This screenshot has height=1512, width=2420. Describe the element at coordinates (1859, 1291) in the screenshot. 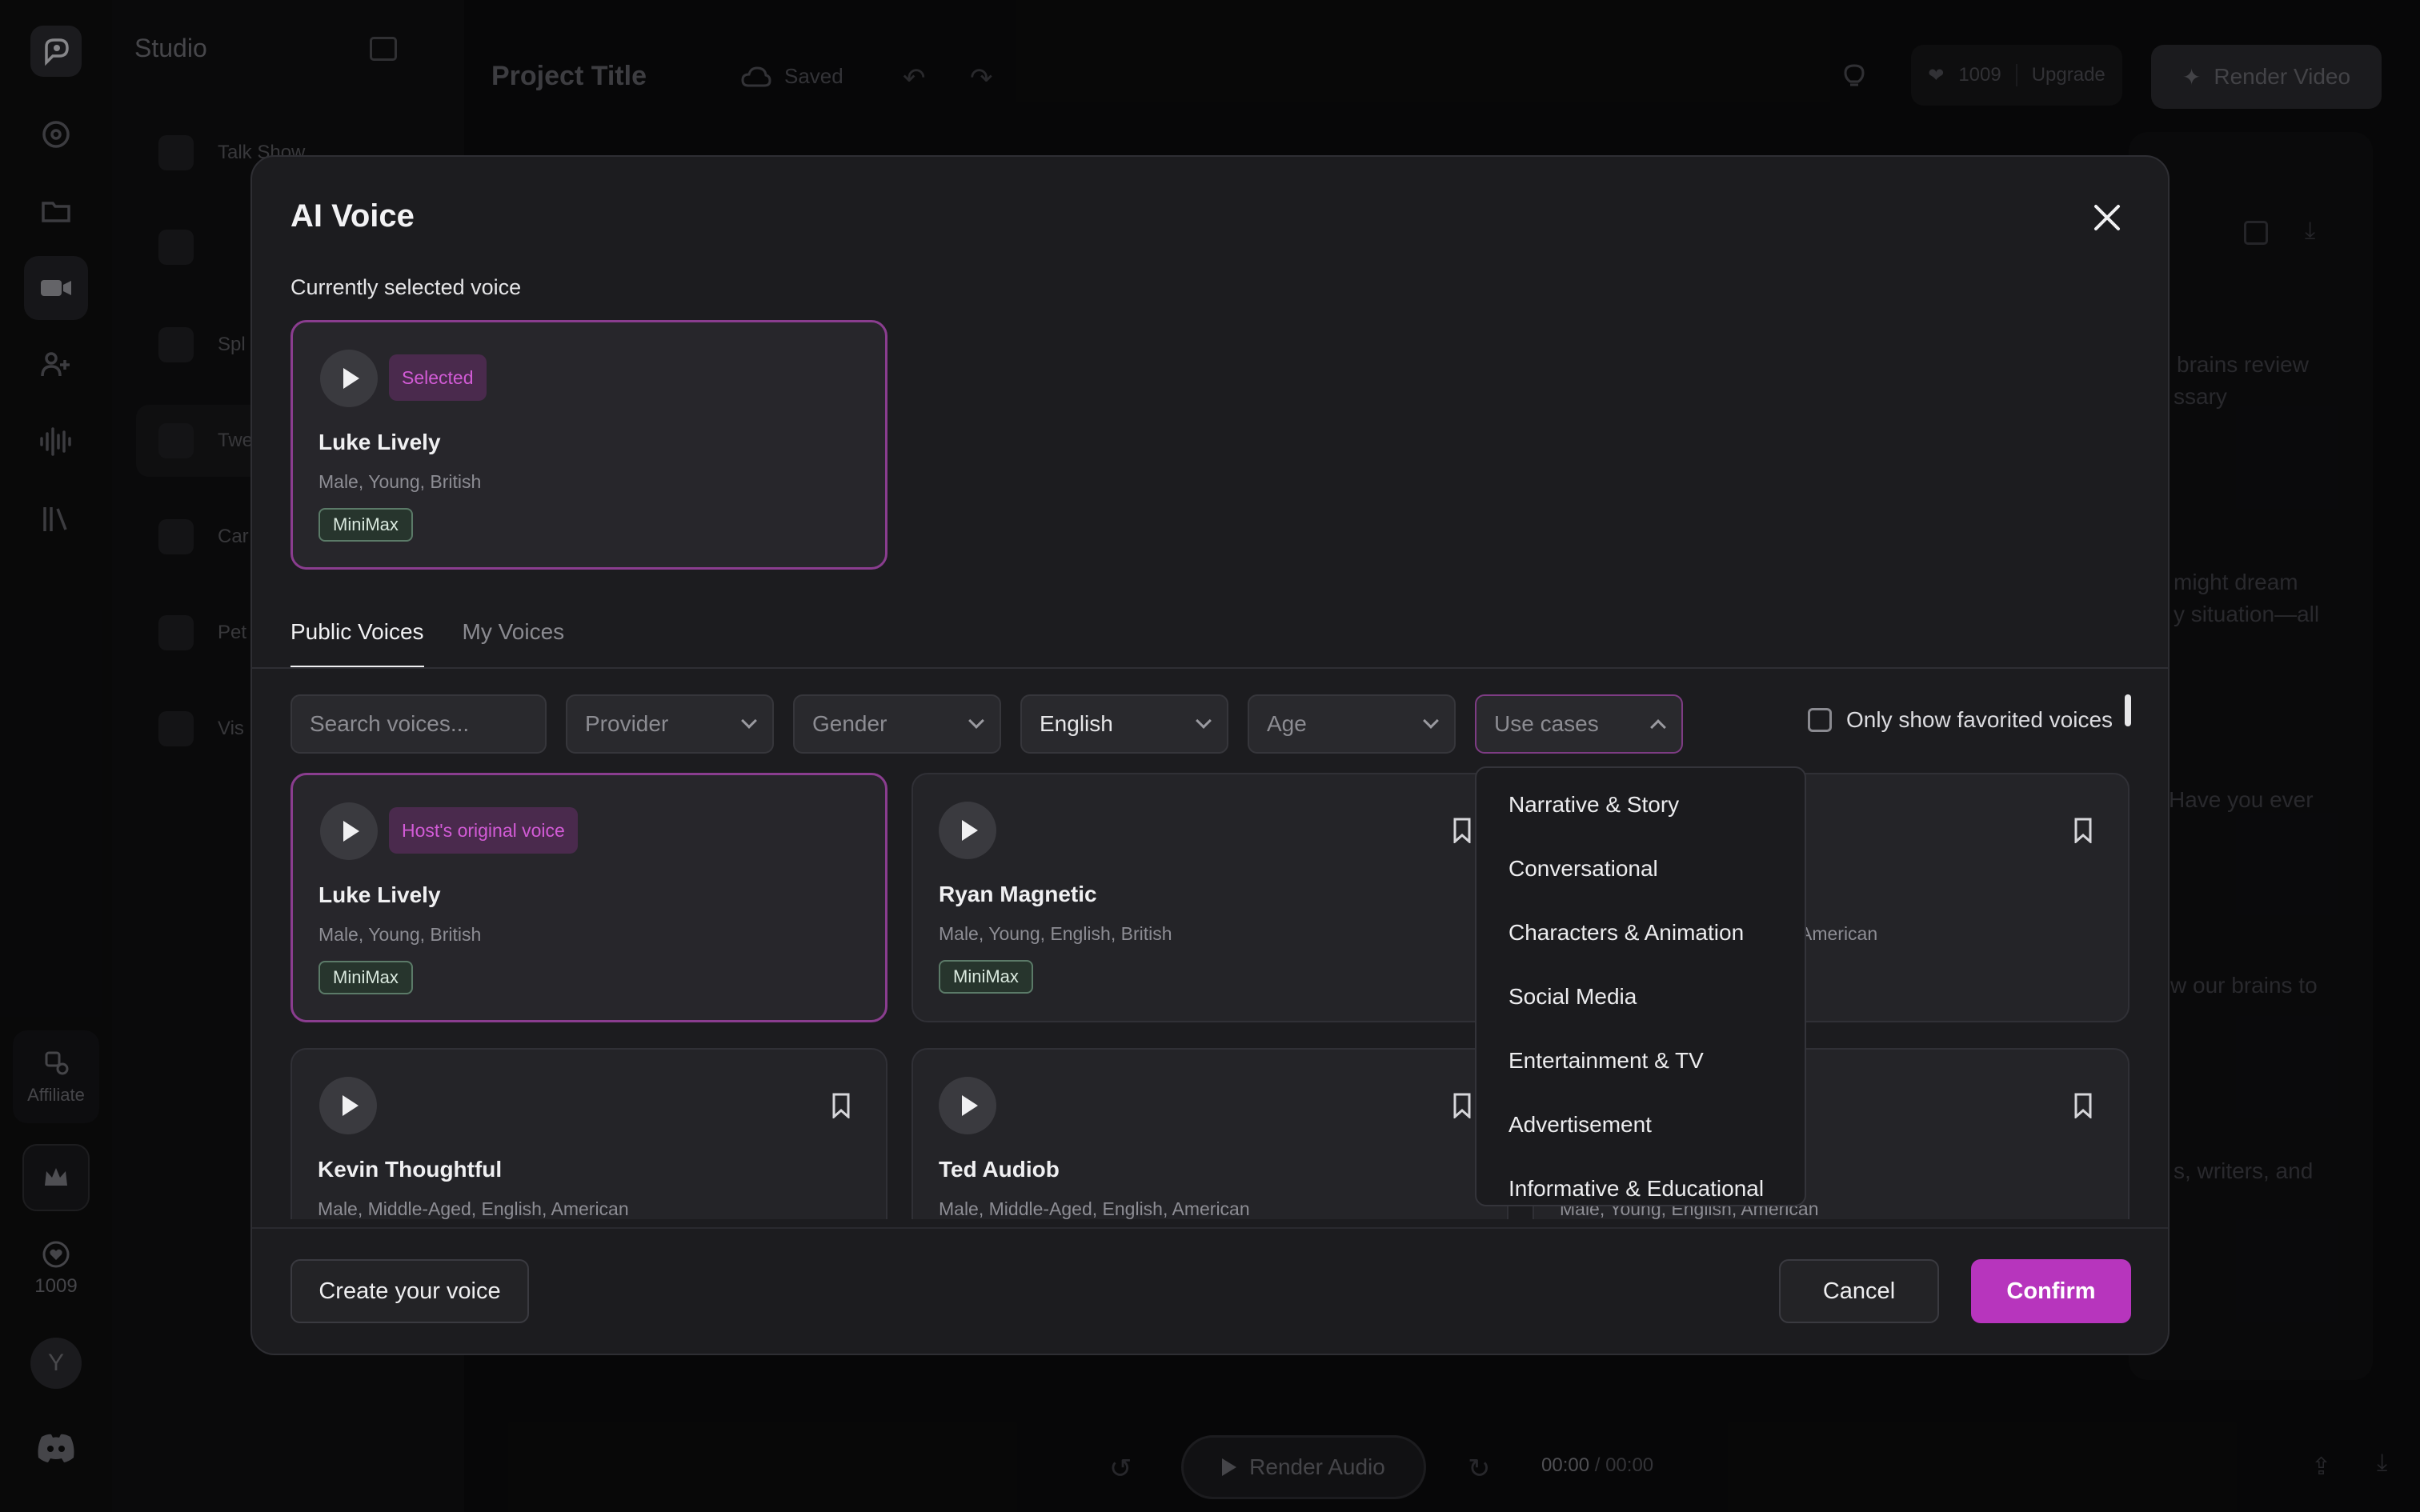

I see `cancel-button: Cancel` at that location.